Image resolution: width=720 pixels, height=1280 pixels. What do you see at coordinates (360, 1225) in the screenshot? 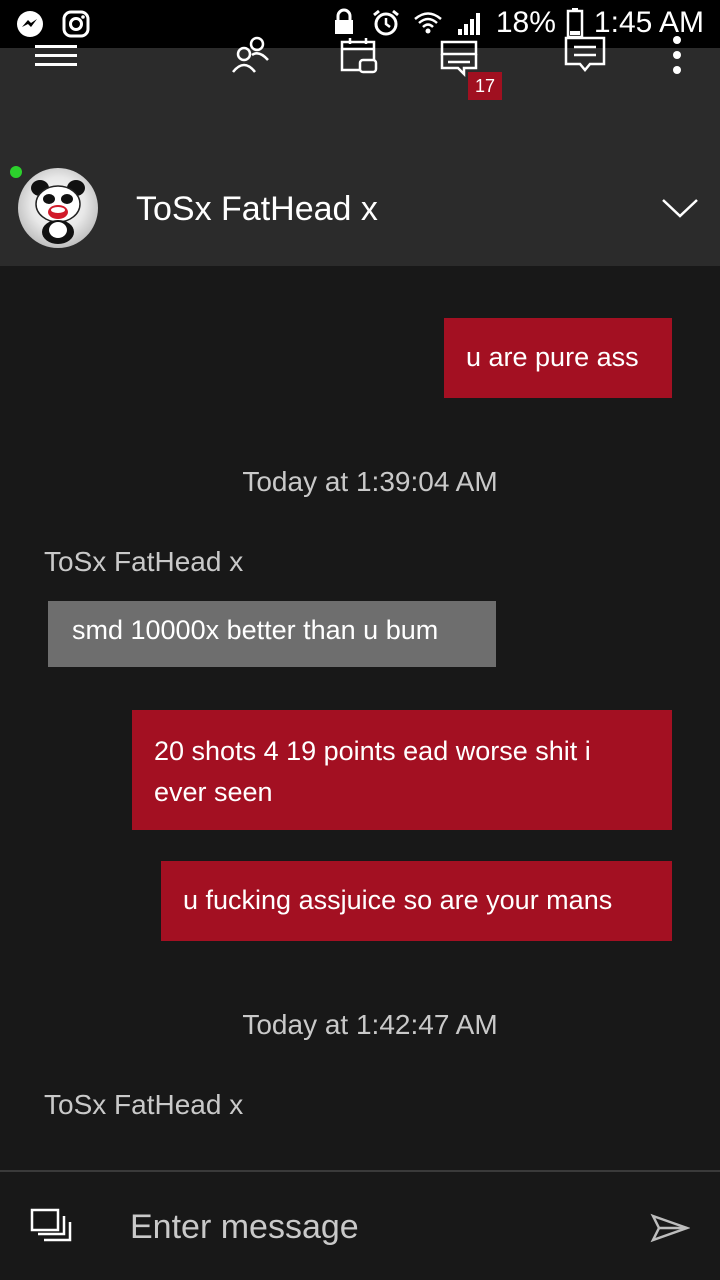
I see `compose-bar` at bounding box center [360, 1225].